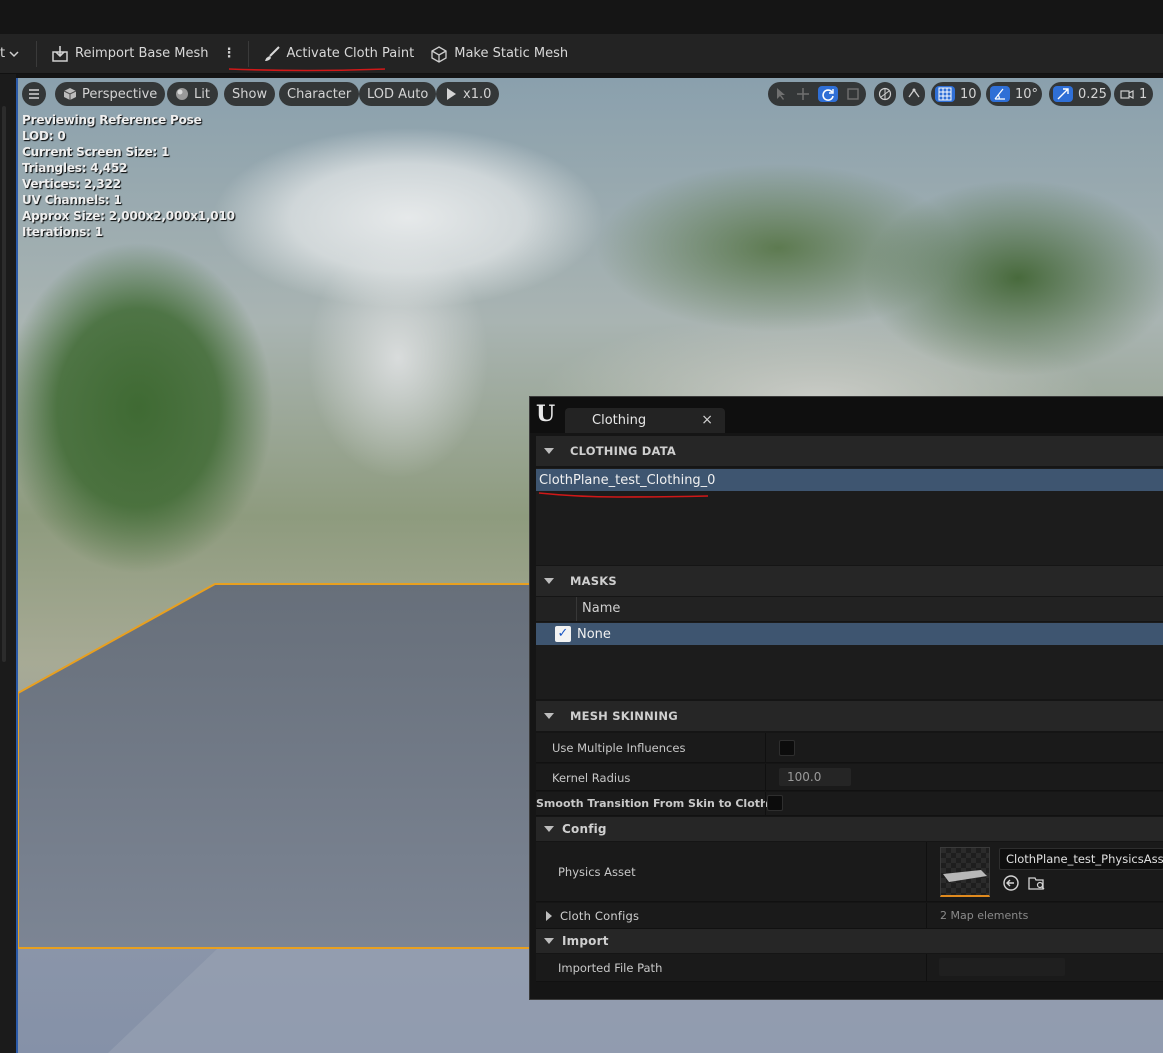  Describe the element at coordinates (815, 777) in the screenshot. I see `kernel-radius-input: 100.0` at that location.